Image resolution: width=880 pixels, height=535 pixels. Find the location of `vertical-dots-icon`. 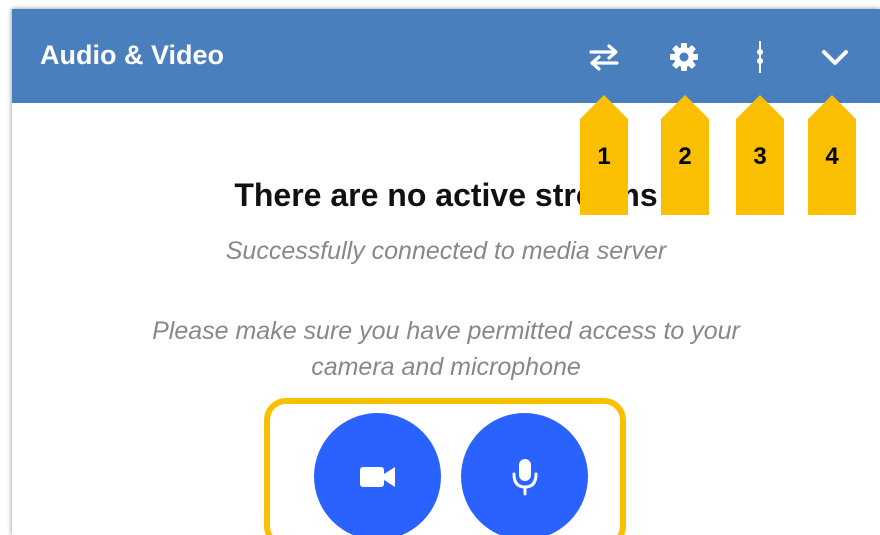

vertical-dots-icon is located at coordinates (760, 57).